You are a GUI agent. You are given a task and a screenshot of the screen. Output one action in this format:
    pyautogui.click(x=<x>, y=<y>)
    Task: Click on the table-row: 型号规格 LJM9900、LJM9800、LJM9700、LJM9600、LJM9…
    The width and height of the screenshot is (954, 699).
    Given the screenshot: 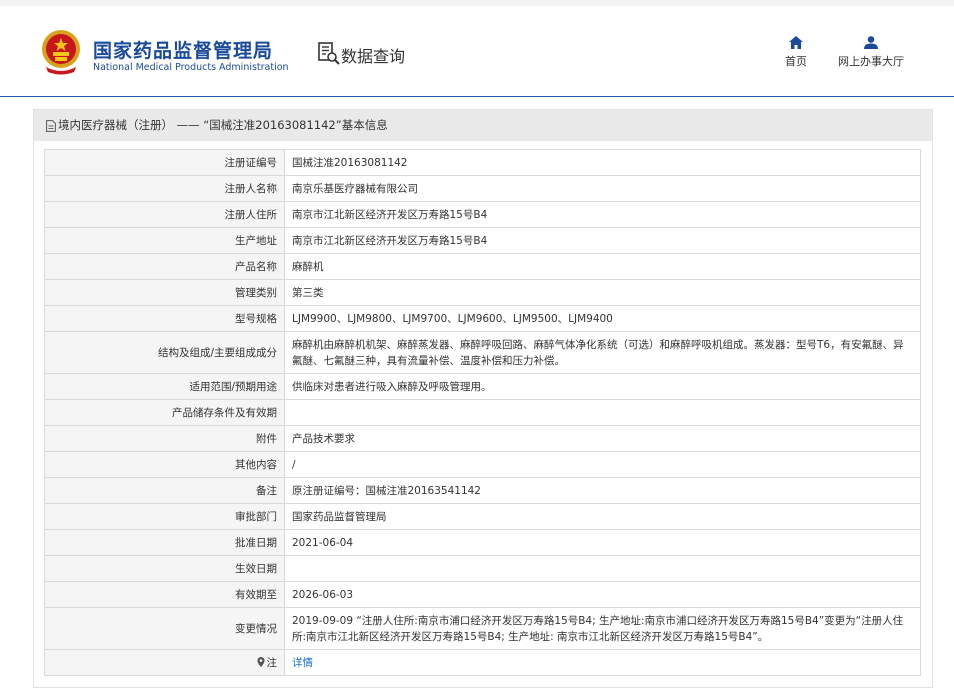 What is the action you would take?
    pyautogui.click(x=482, y=318)
    